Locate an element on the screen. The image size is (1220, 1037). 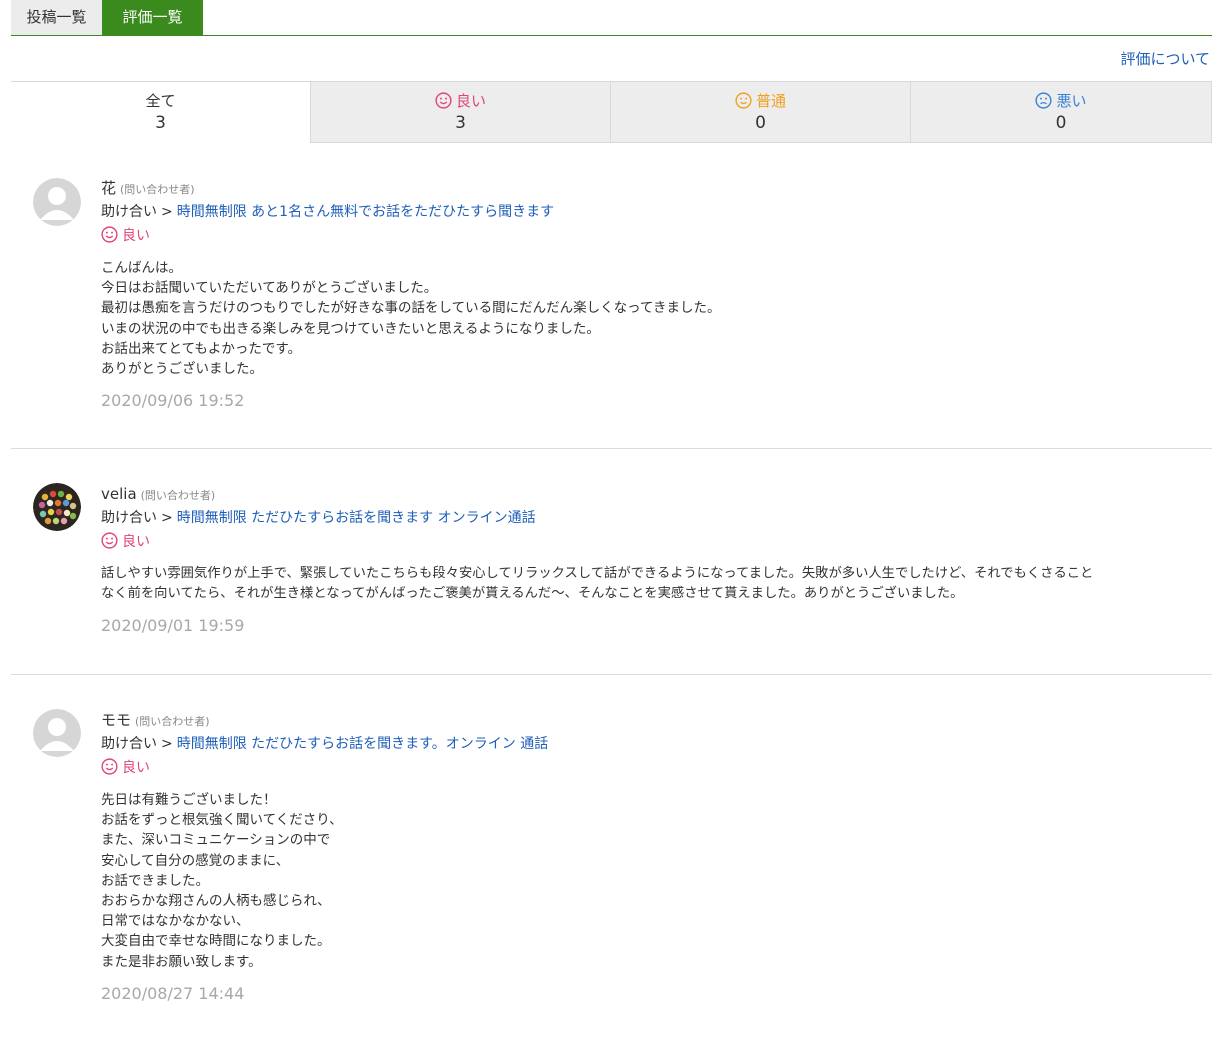
review-date: 2020/09/01 19:59 is located at coordinates (173, 626).